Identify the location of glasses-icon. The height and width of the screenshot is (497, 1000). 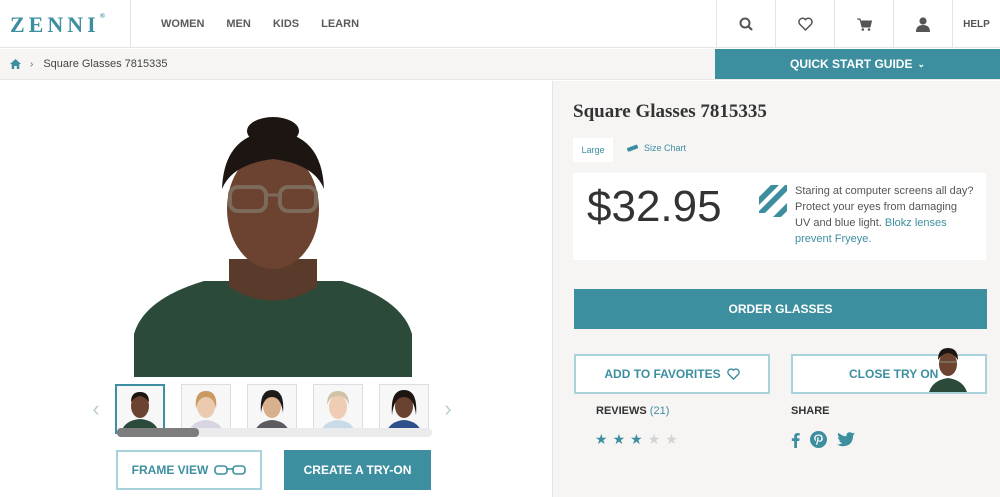
(230, 470).